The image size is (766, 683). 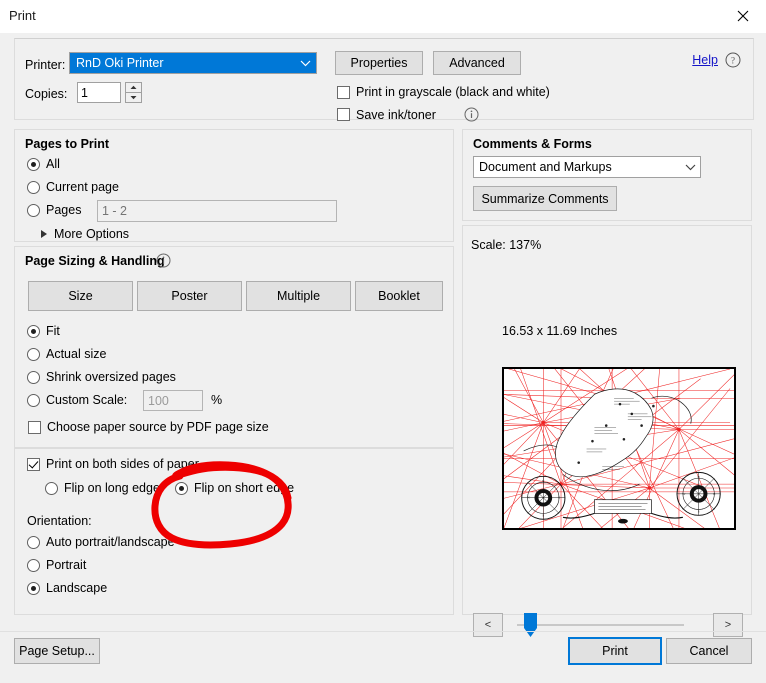 I want to click on radio-portrait-label: Portrait, so click(x=66, y=565).